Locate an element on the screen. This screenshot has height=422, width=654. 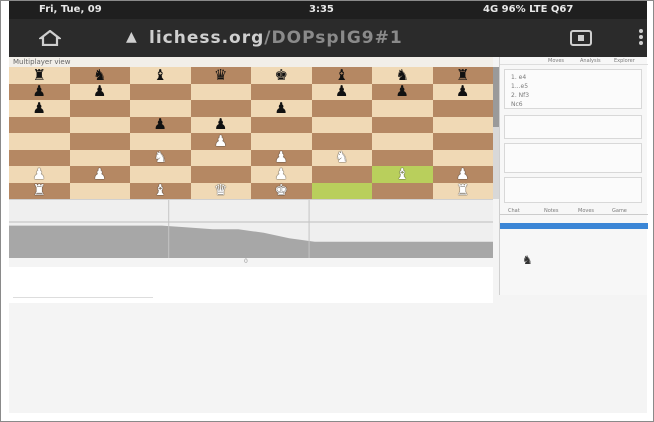
selected-row is located at coordinates (574, 226).